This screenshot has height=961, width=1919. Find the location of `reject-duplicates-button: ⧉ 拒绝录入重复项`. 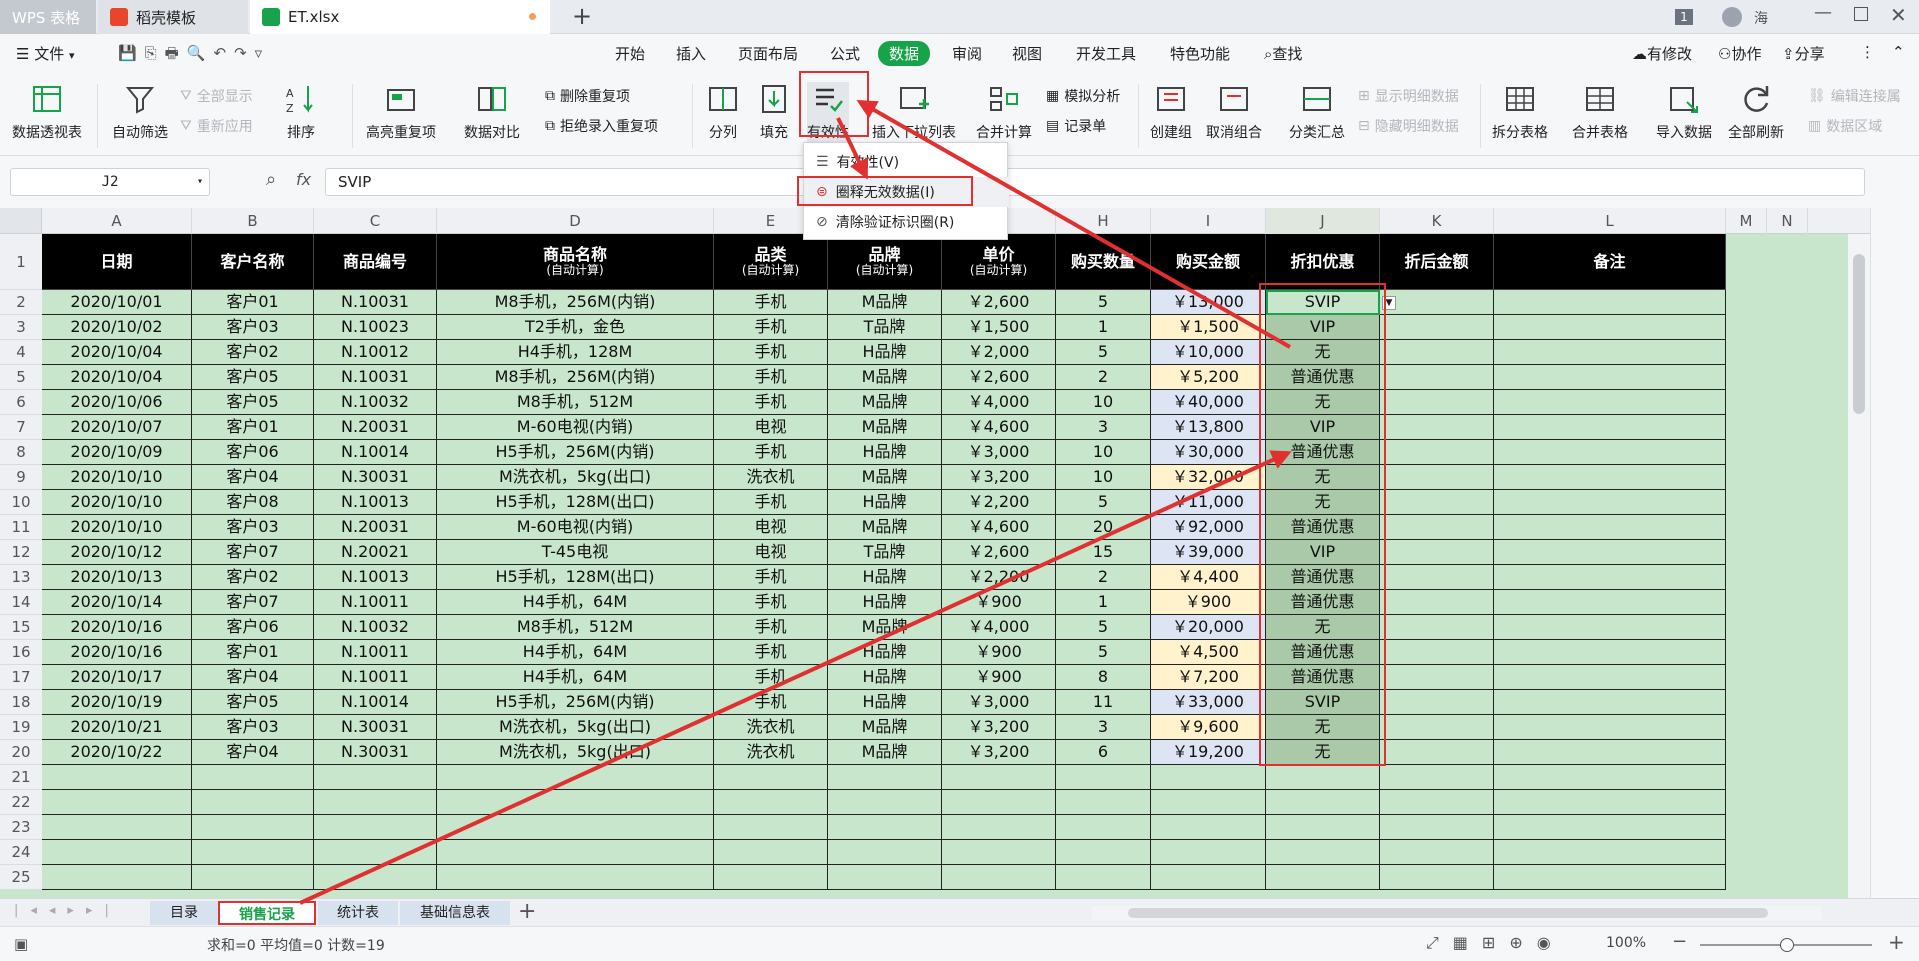

reject-duplicates-button: ⧉ 拒绝录入重复项 is located at coordinates (601, 126).